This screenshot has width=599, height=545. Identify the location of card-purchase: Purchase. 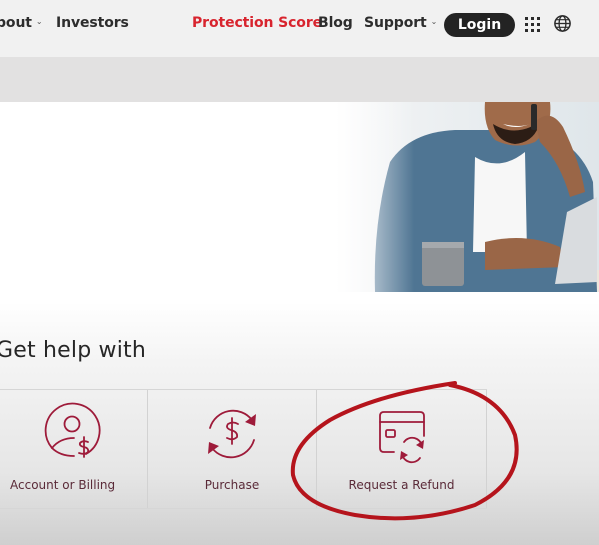
(232, 449).